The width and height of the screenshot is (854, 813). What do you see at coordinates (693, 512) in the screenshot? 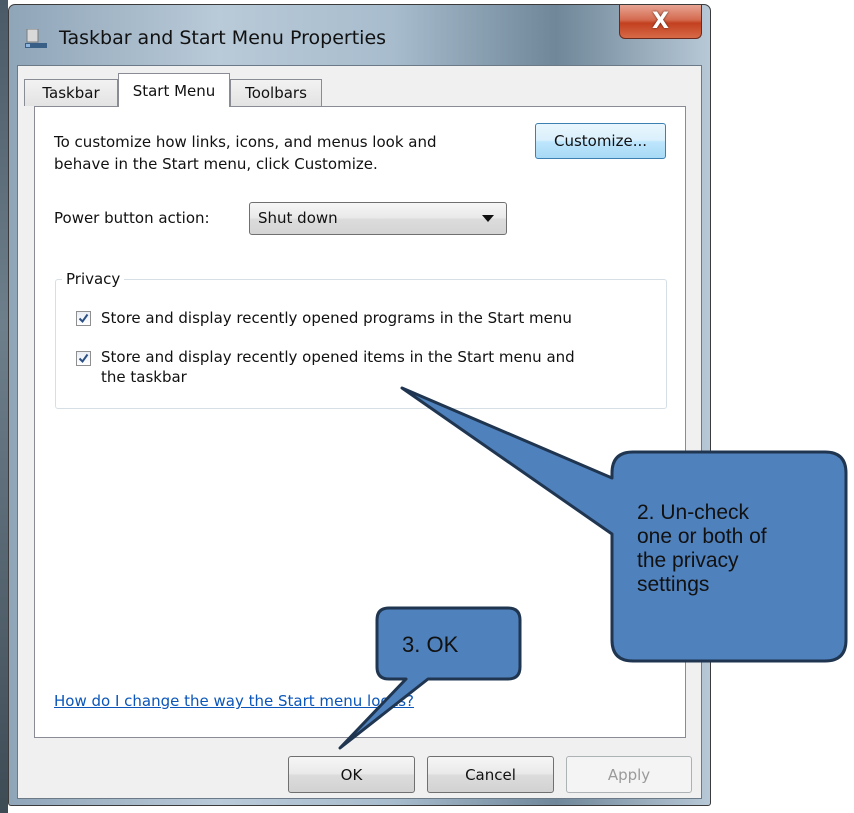
I see `callout-line: 2. Un-check` at bounding box center [693, 512].